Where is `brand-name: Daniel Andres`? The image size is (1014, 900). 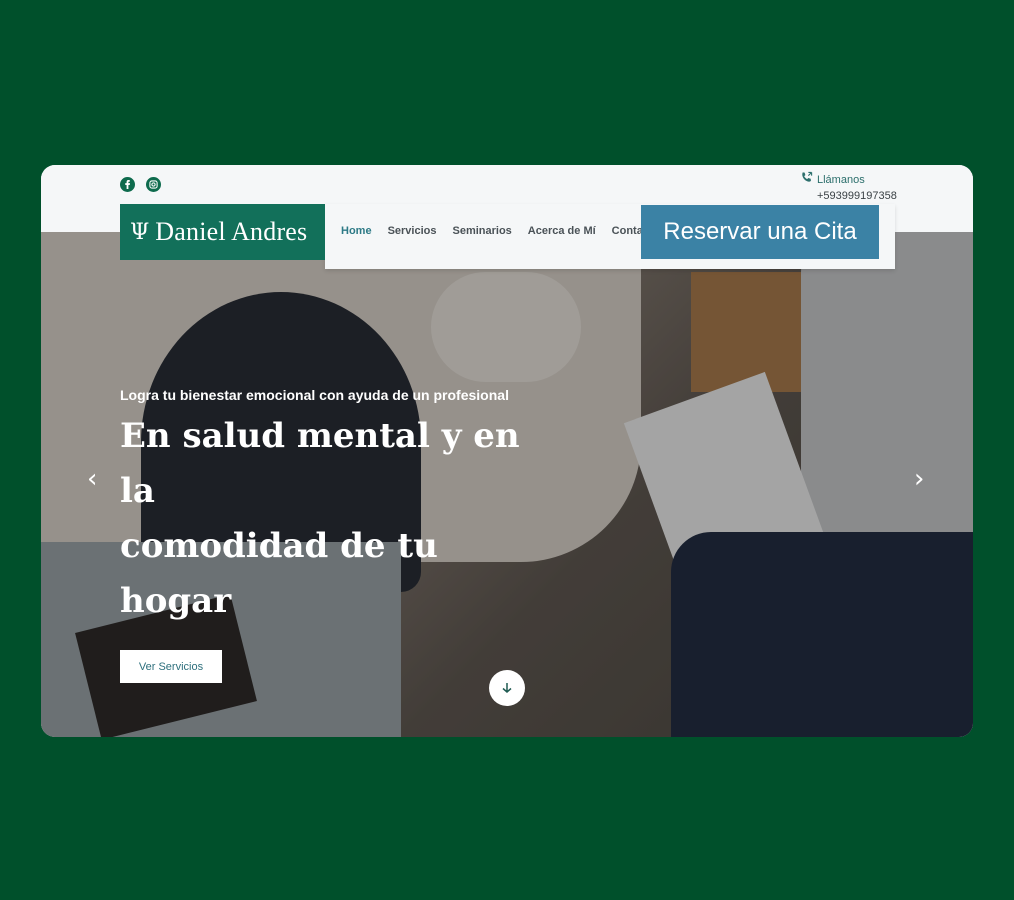
brand-name: Daniel Andres is located at coordinates (231, 231).